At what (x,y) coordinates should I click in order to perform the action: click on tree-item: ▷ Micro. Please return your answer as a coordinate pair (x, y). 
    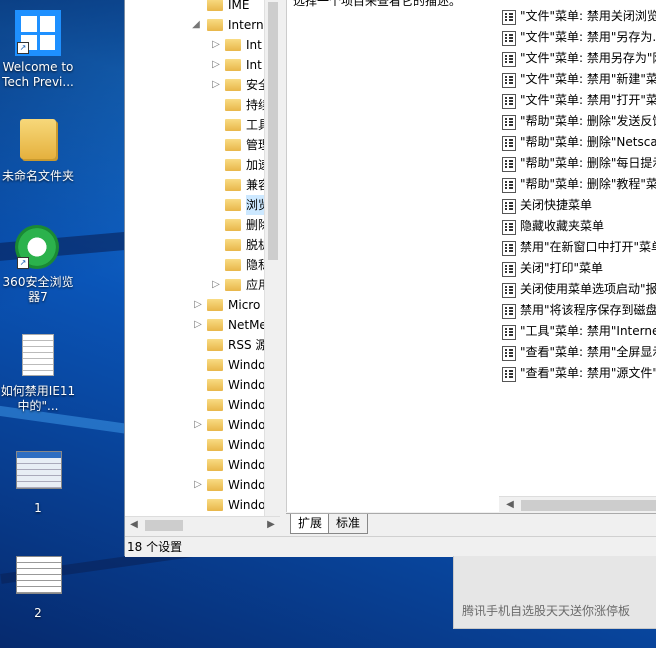
    Looking at the image, I should click on (194, 305).